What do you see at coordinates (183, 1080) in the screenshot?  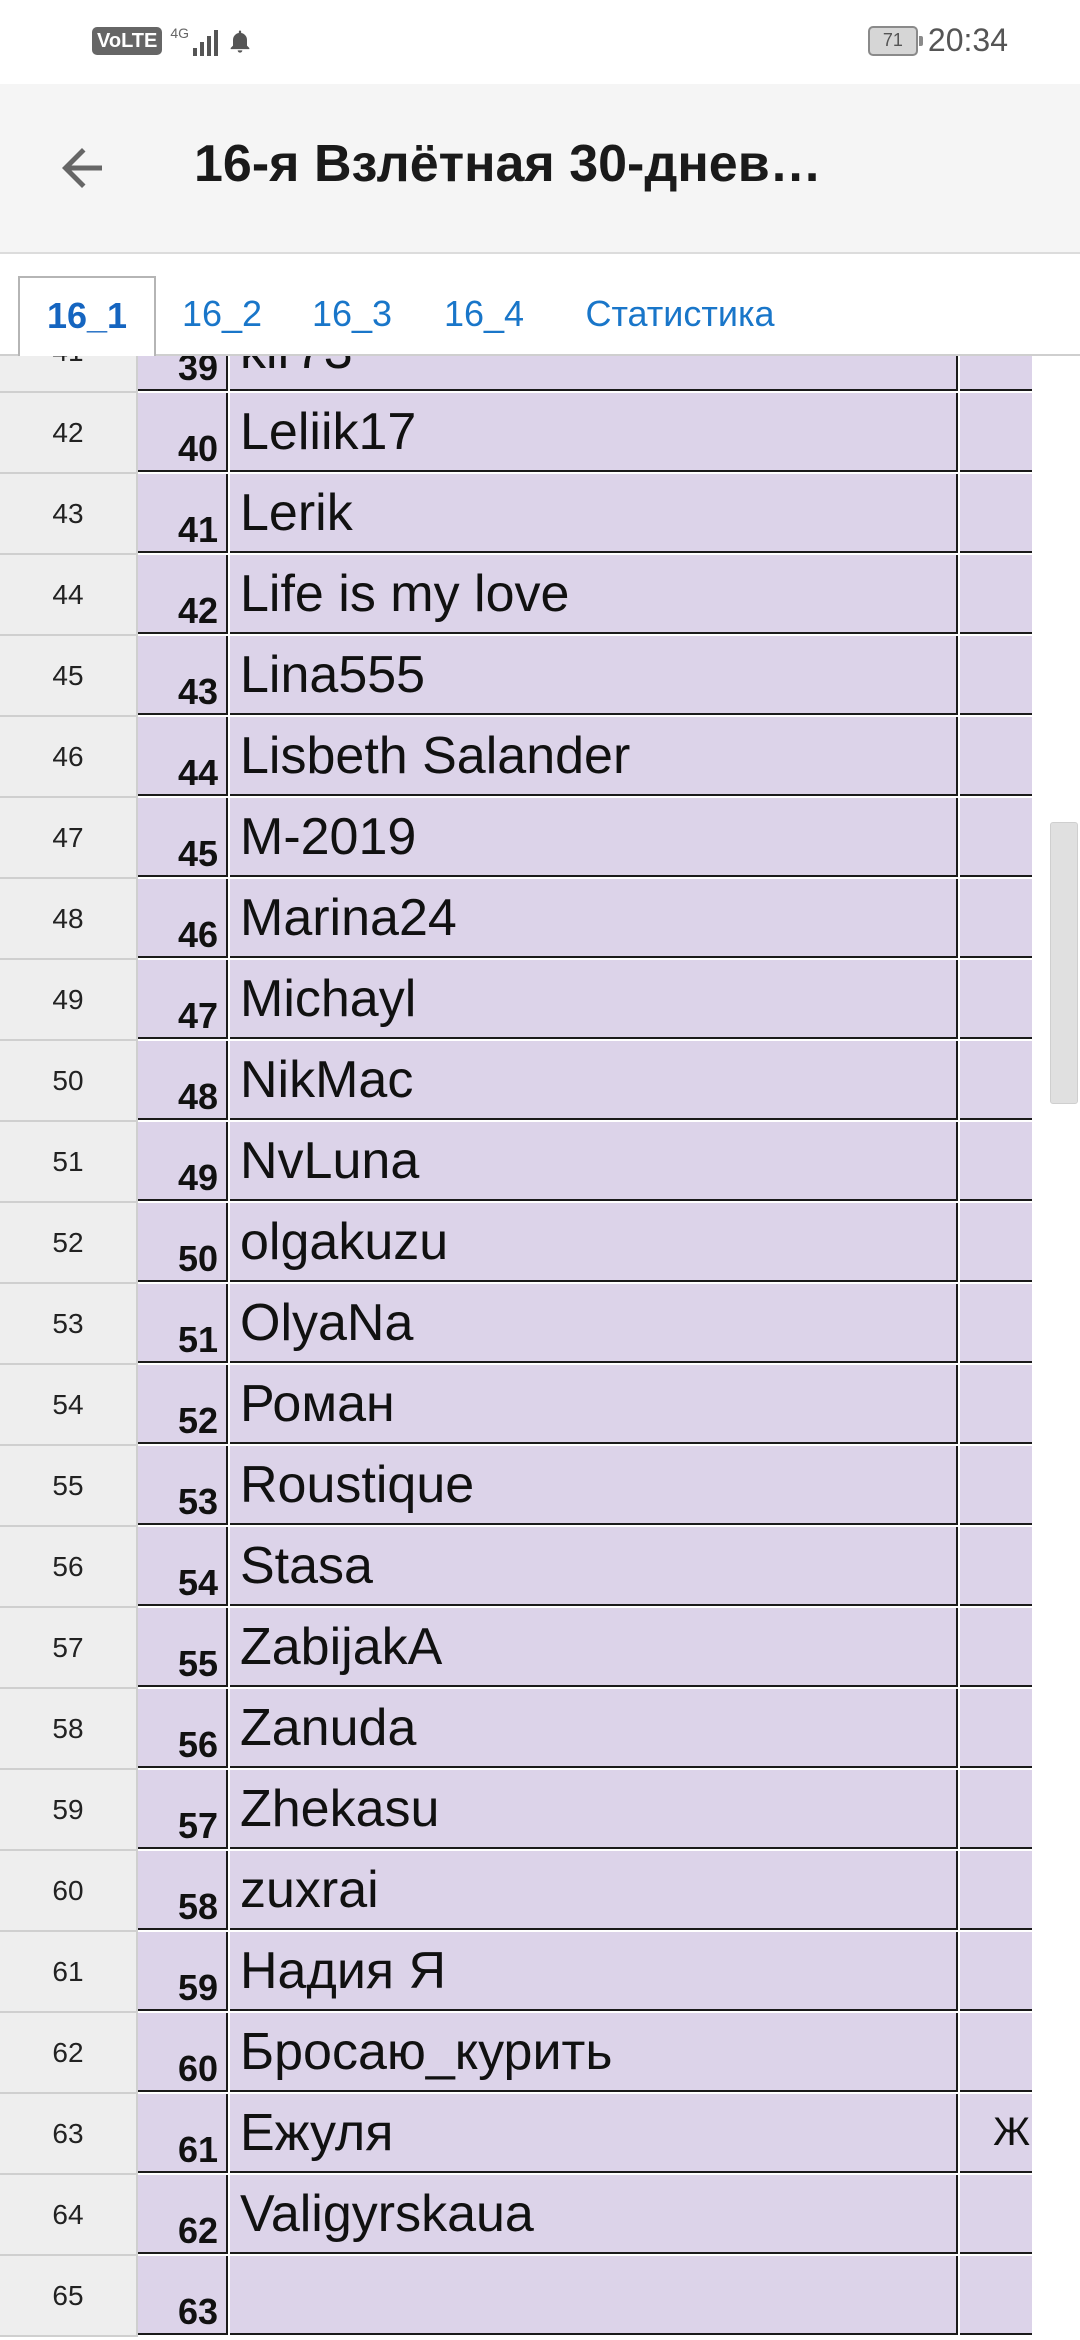 I see `cell-number: 48` at bounding box center [183, 1080].